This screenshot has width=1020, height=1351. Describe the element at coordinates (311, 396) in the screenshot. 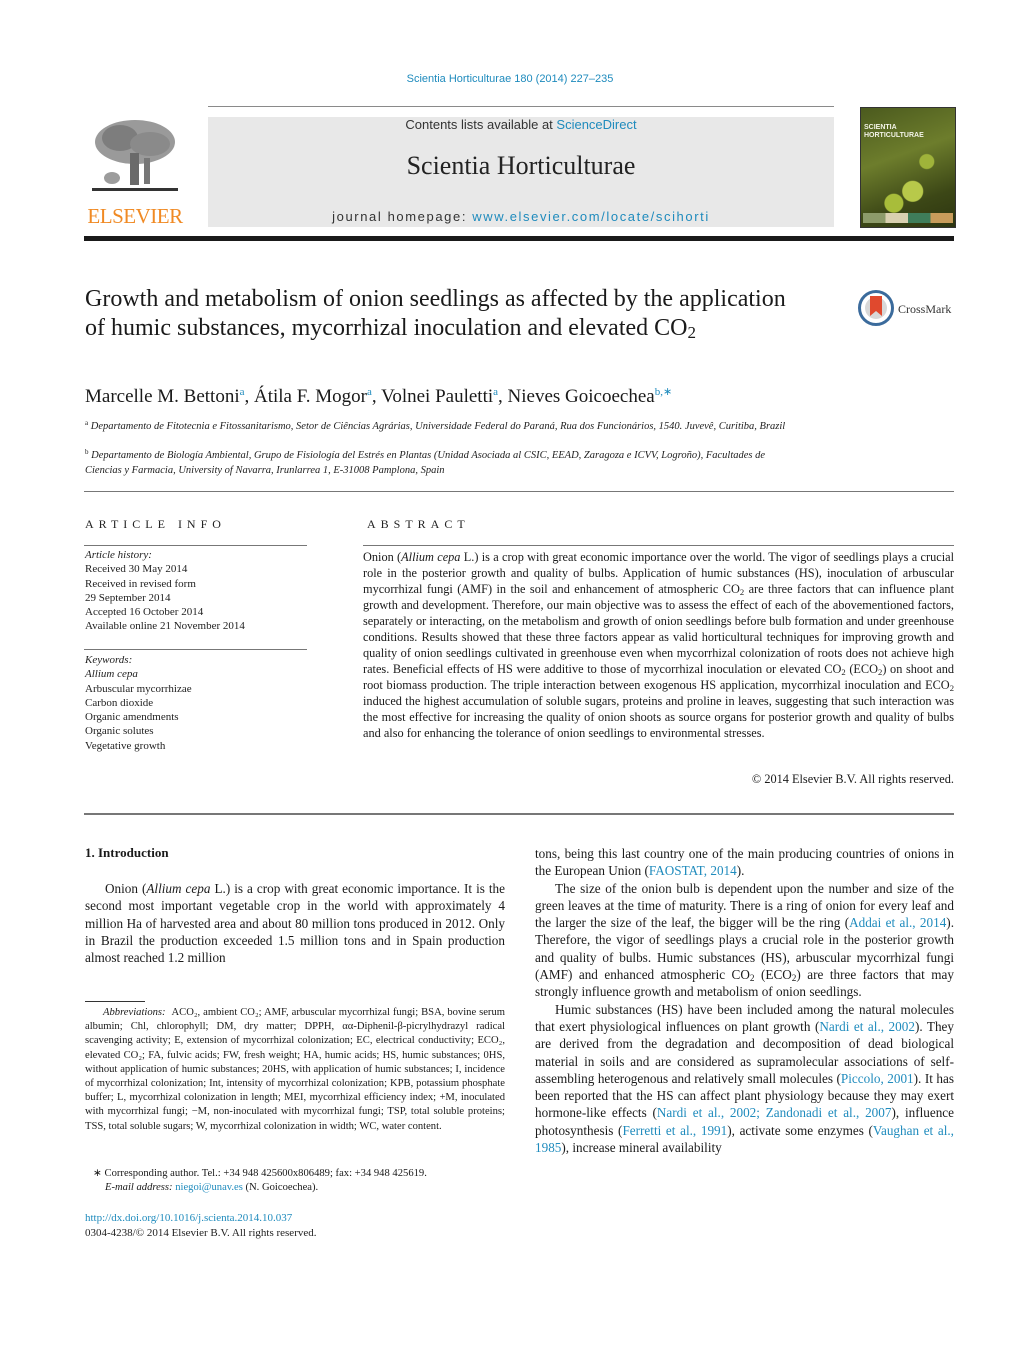

I see `author-name: Átila F. Mogor` at that location.